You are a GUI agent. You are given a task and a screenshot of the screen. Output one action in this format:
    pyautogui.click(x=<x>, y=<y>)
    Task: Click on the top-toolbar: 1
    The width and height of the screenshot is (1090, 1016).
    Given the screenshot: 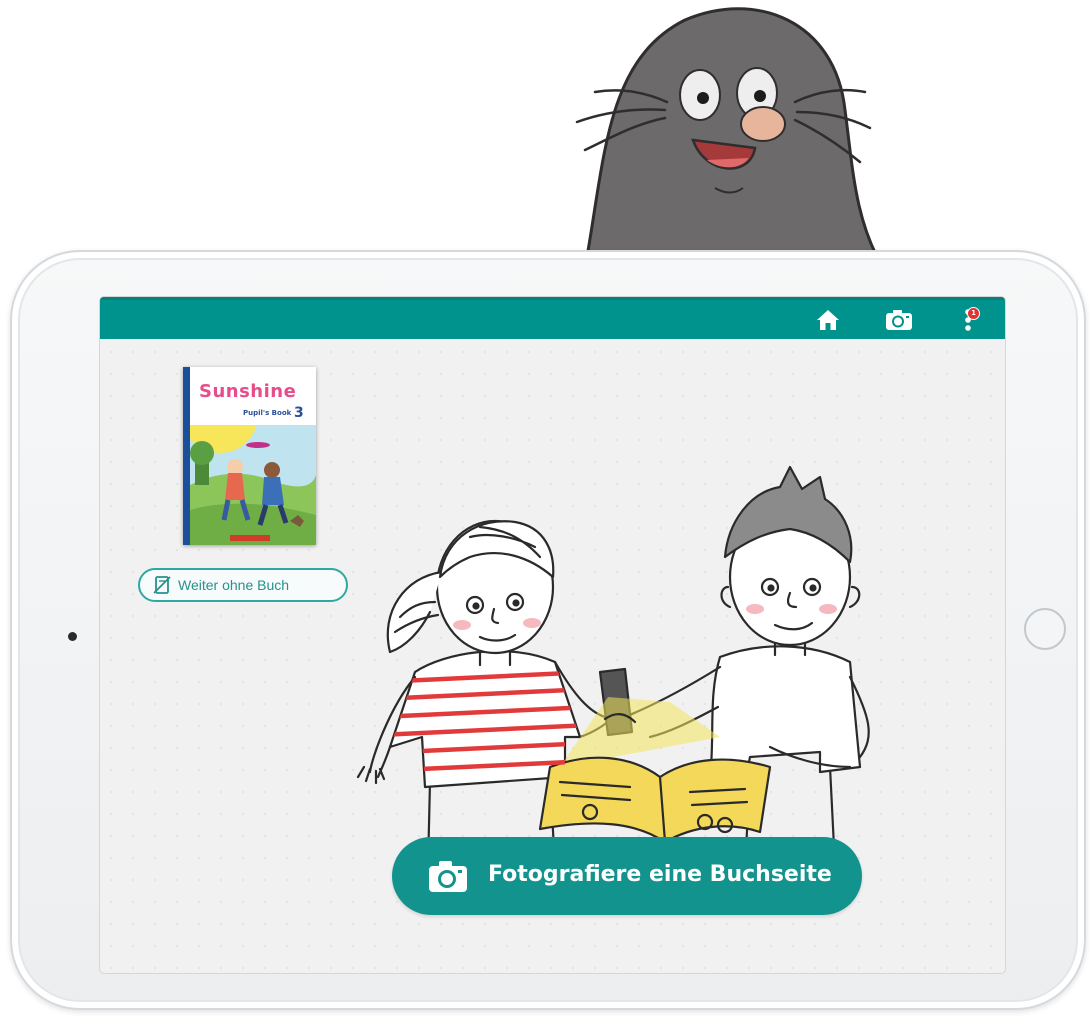 What is the action you would take?
    pyautogui.click(x=552, y=318)
    